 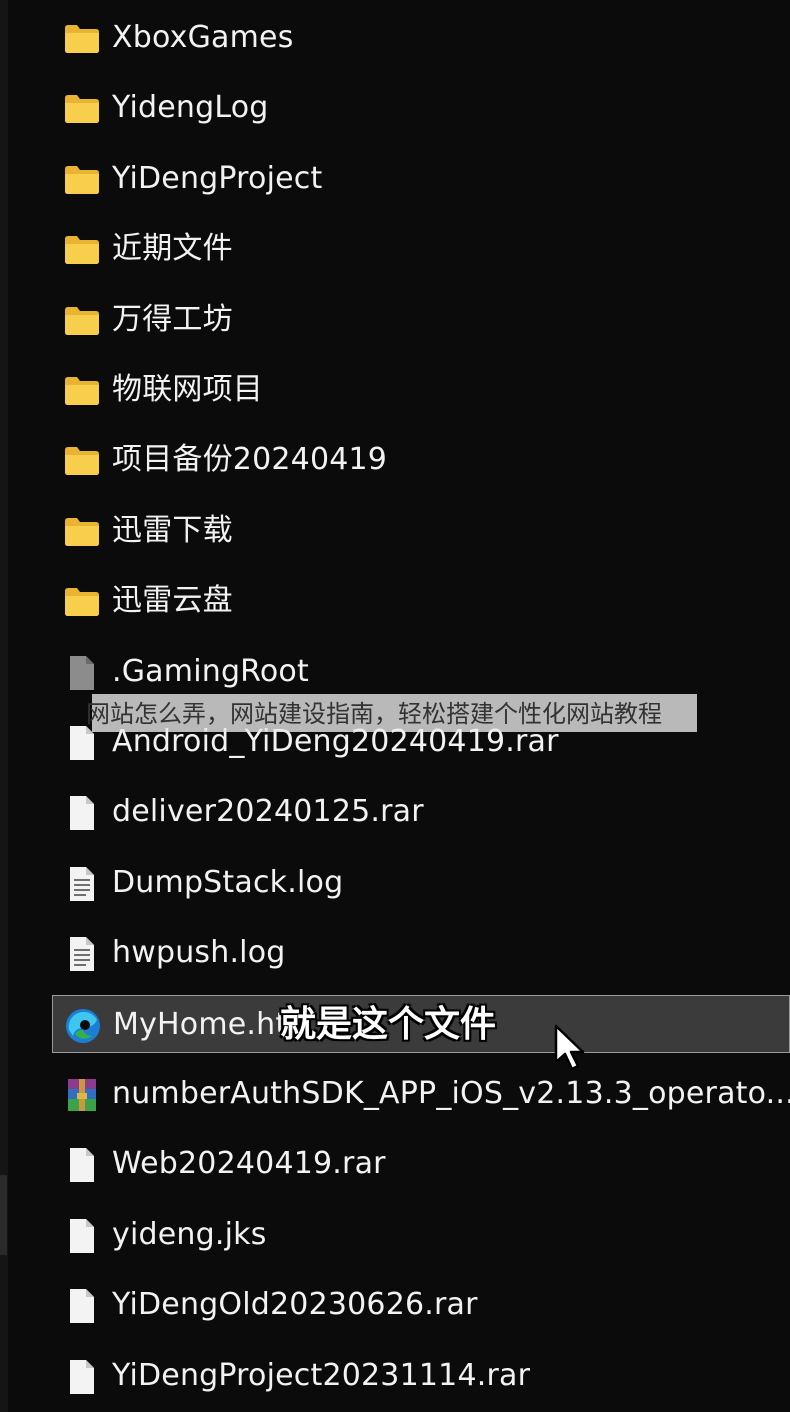 I want to click on file-name: YidengLog, so click(x=190, y=107).